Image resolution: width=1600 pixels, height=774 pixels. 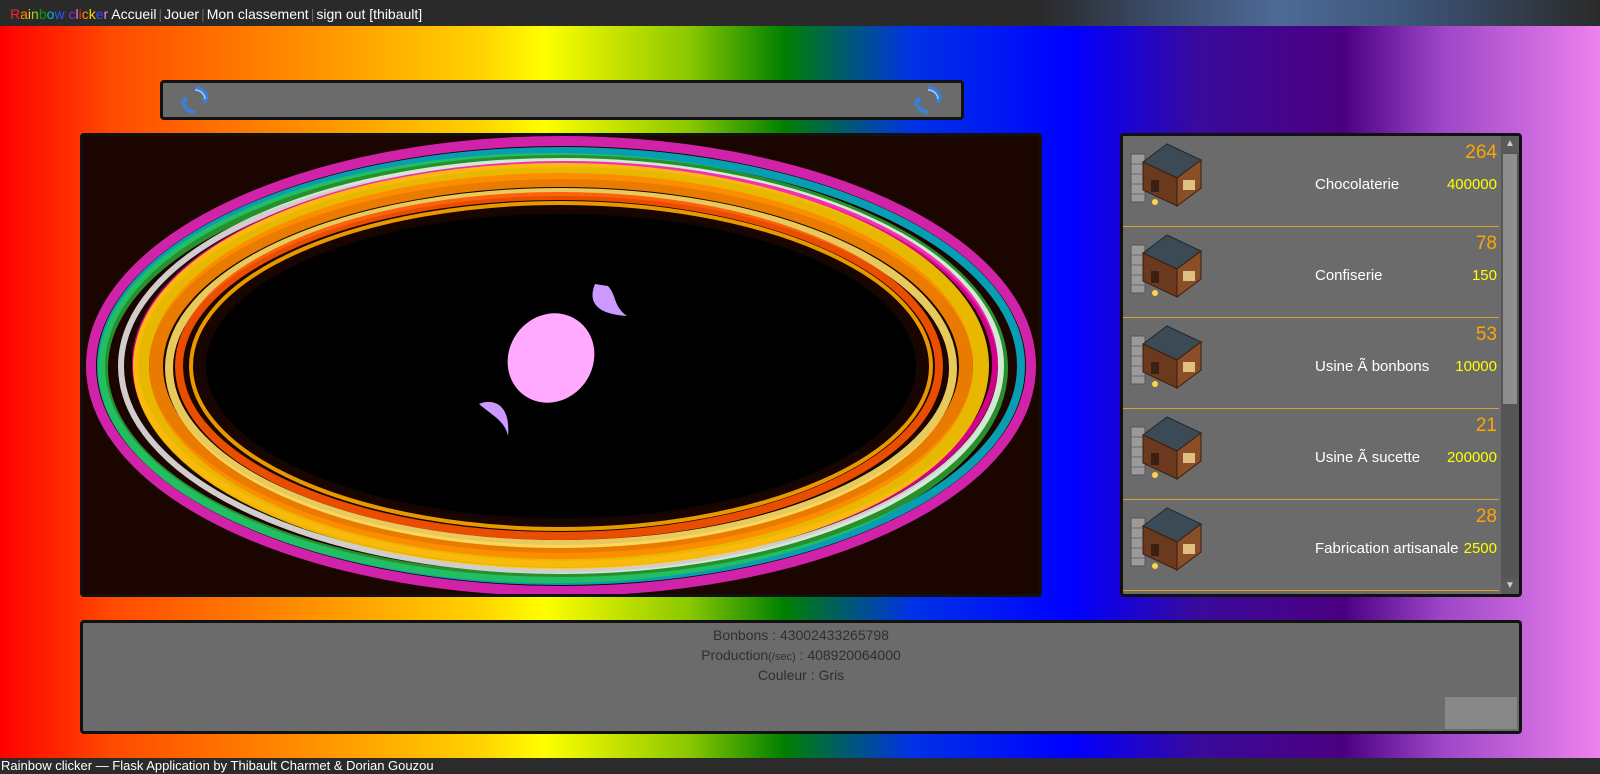 What do you see at coordinates (35, 14) in the screenshot?
I see `brand-letter: n` at bounding box center [35, 14].